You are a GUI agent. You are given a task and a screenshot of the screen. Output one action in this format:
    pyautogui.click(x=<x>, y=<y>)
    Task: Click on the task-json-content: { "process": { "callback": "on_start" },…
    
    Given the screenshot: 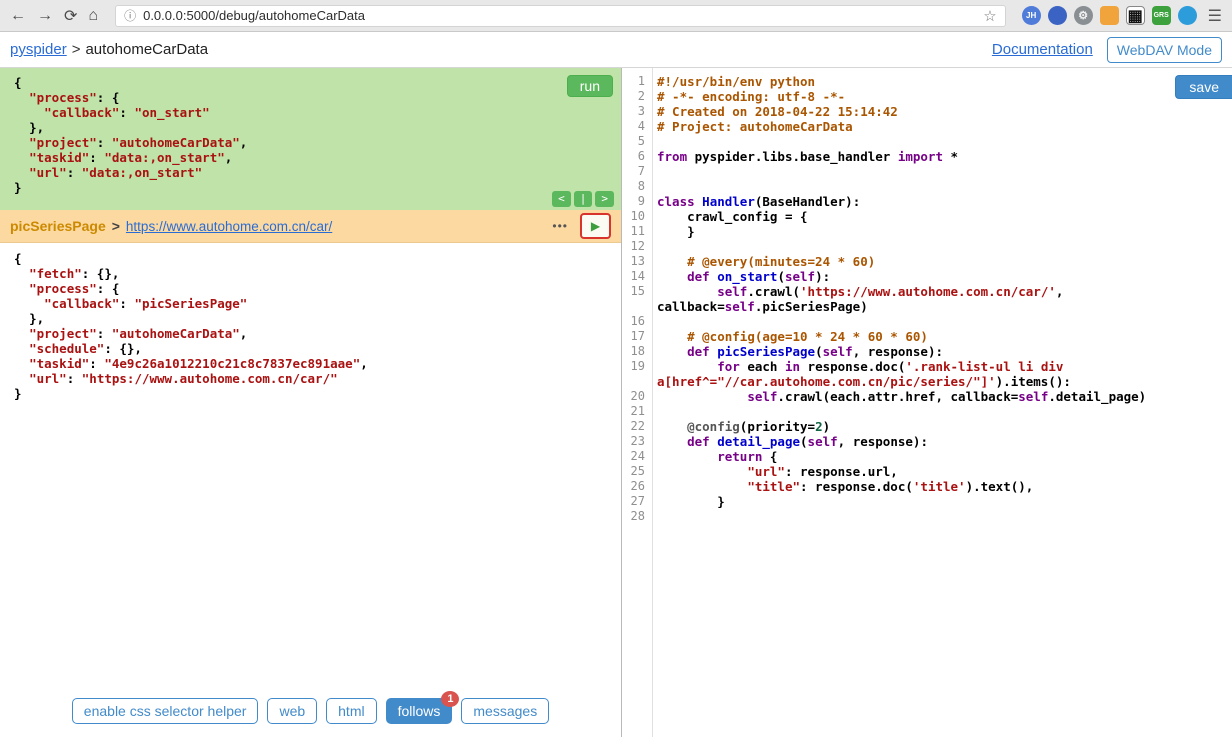 What is the action you would take?
    pyautogui.click(x=311, y=135)
    